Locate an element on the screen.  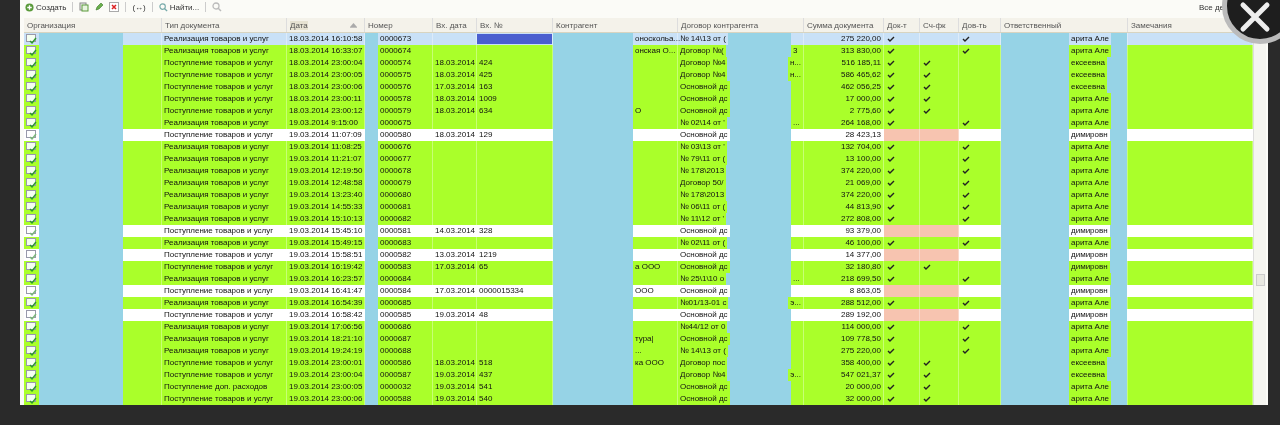
table-cell-text: 0000585 is located at coordinates (396, 315).